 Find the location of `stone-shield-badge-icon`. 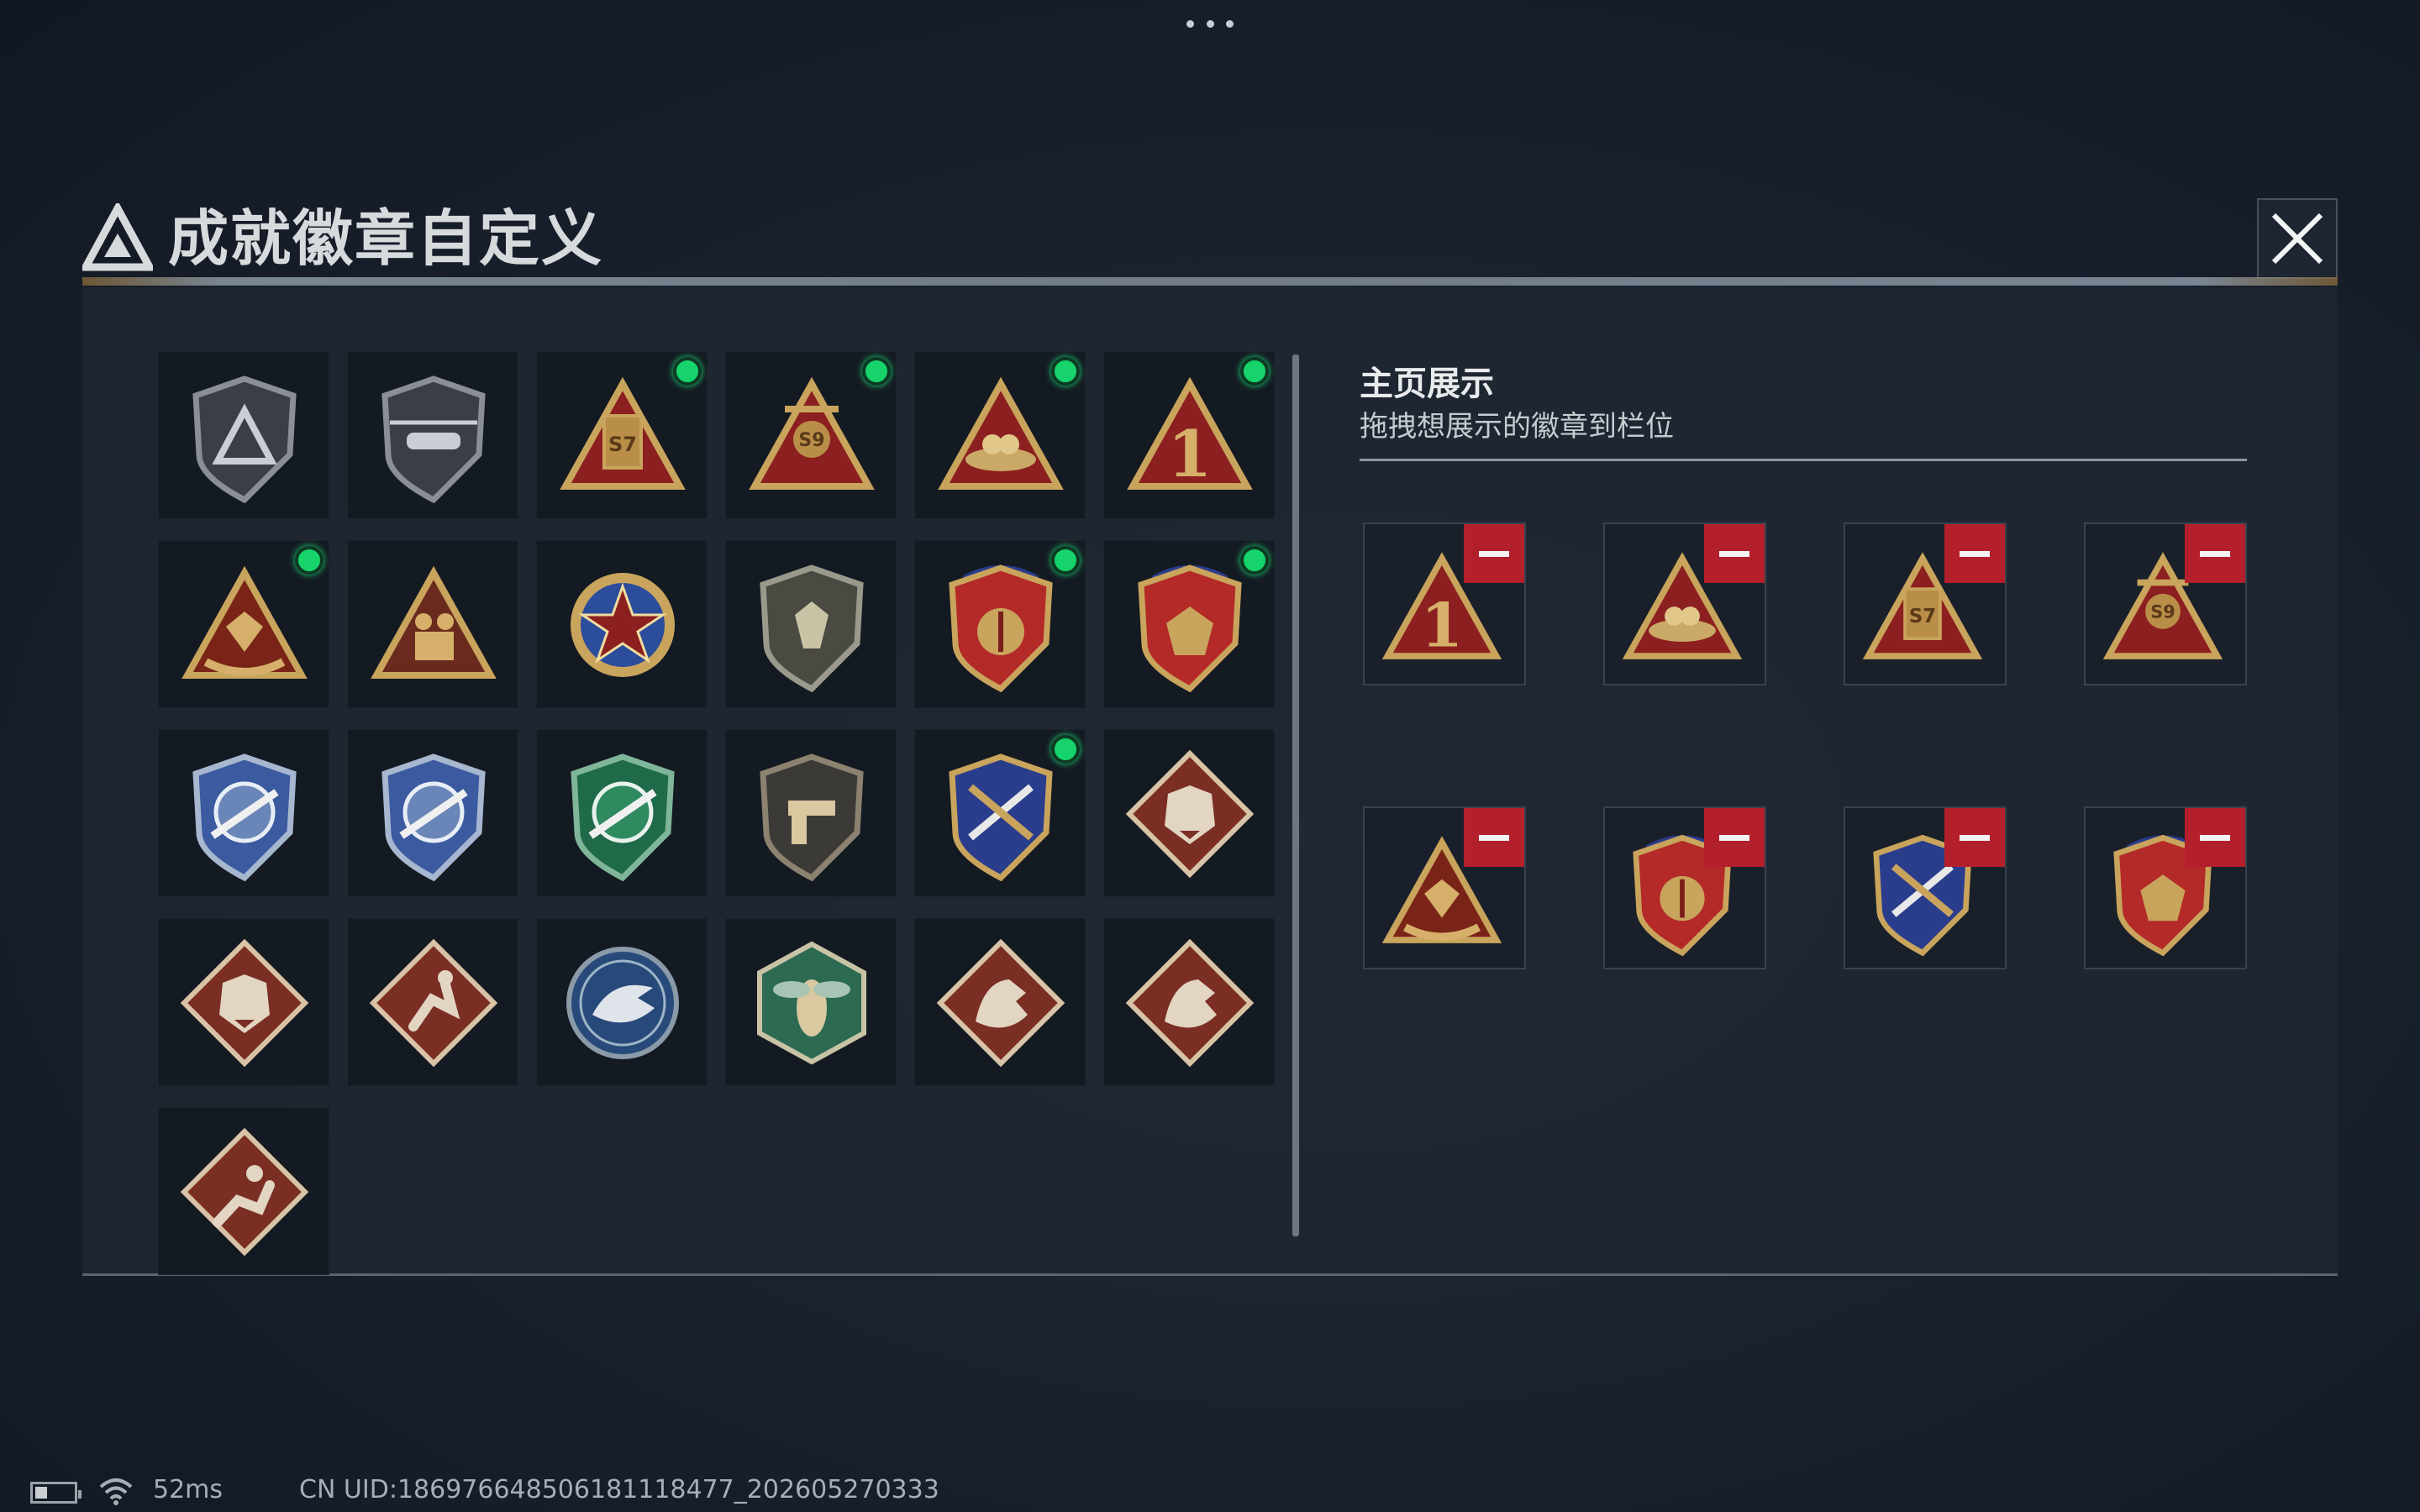

stone-shield-badge-icon is located at coordinates (812, 628).